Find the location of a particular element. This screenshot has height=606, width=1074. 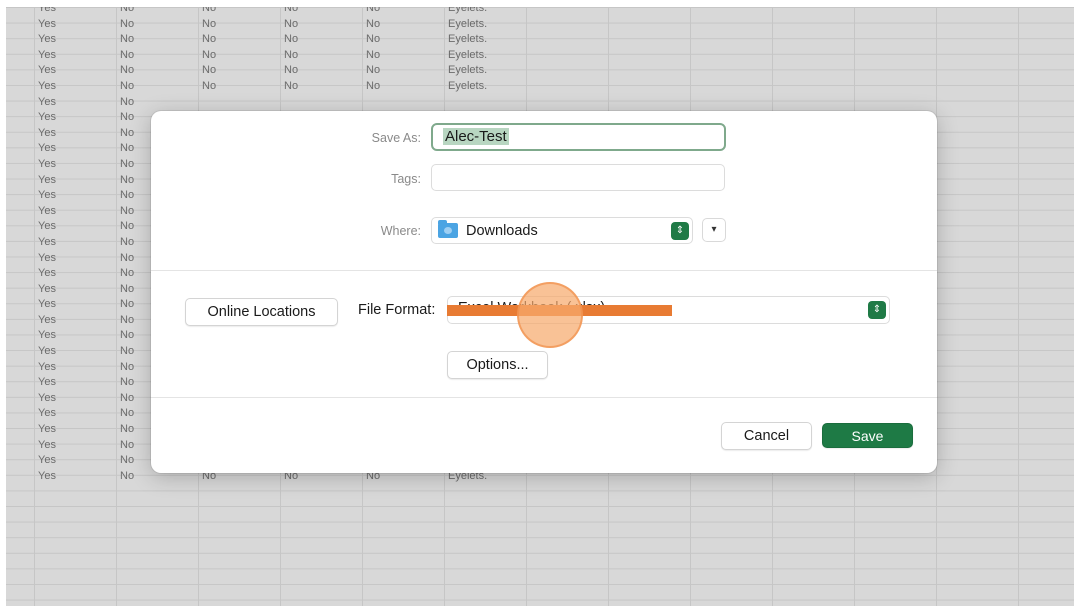

tags-input is located at coordinates (578, 177).